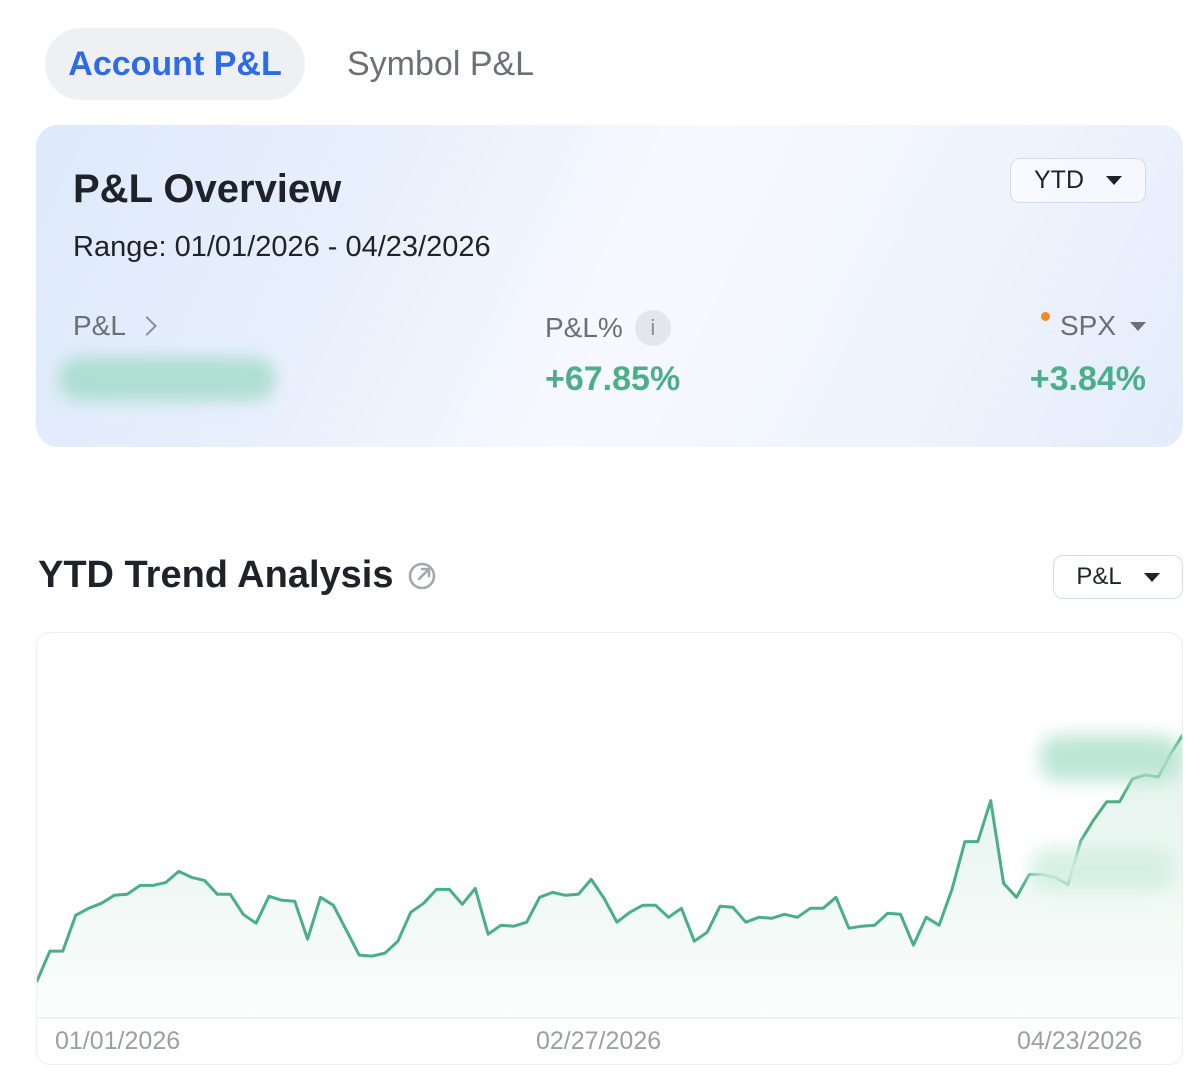  I want to click on info-icon: i, so click(652, 328).